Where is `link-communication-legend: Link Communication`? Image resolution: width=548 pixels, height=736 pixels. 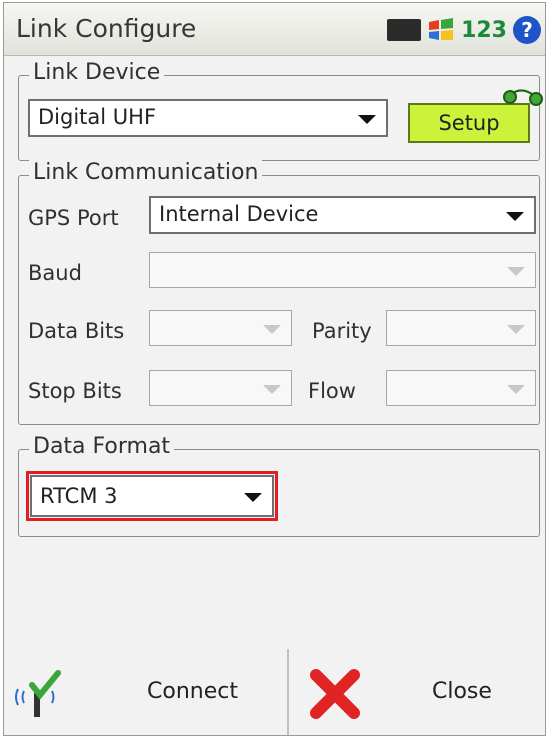 link-communication-legend: Link Communication is located at coordinates (146, 172).